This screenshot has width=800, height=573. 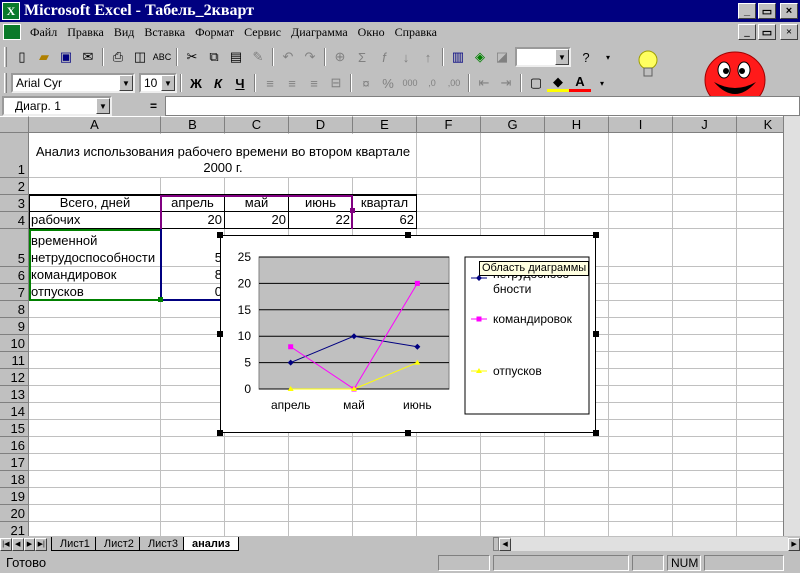 I want to click on plot-area, so click(x=354, y=323).